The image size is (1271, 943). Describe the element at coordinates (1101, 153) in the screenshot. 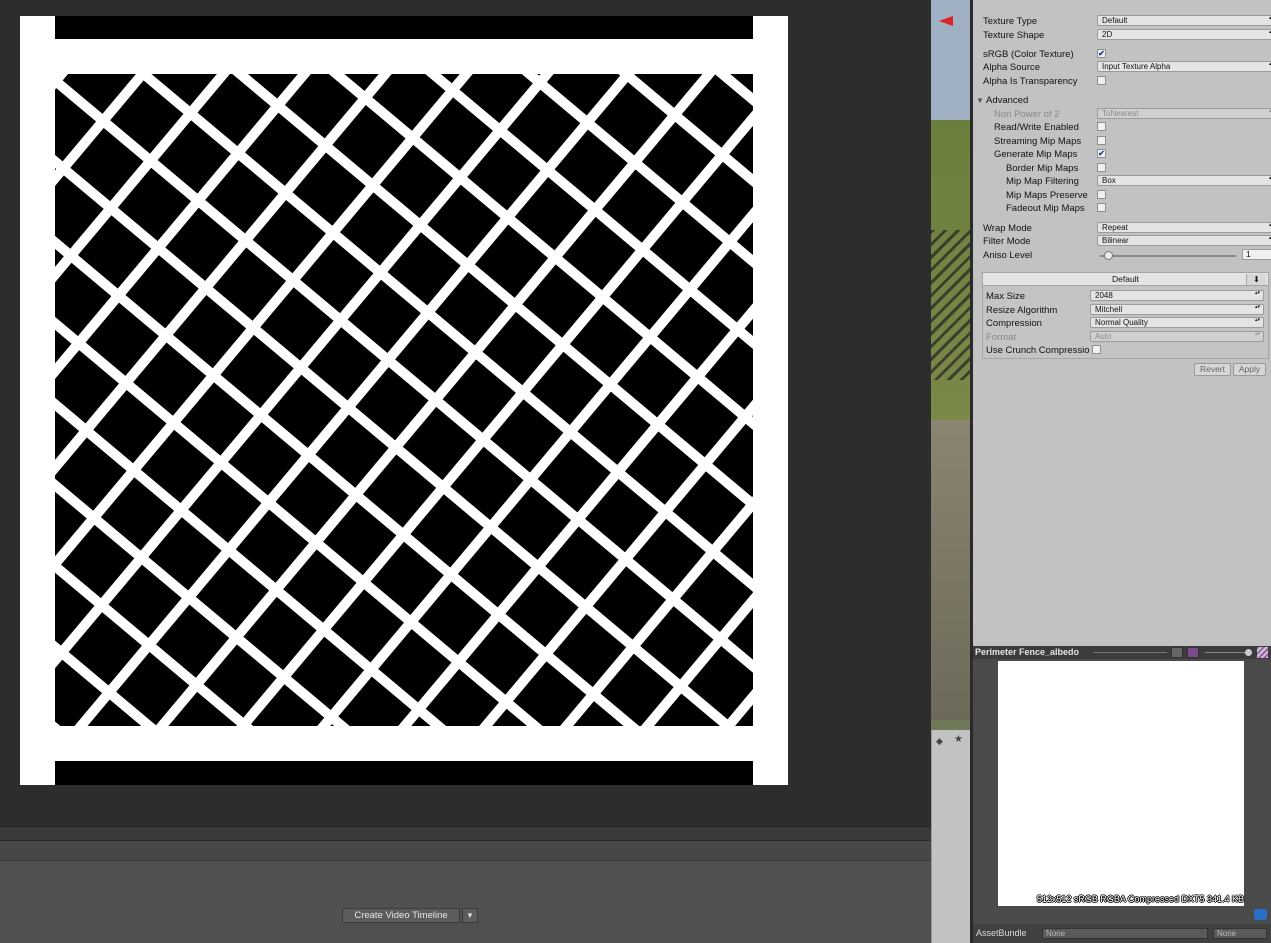

I see `generate-mips-checkbox: ✔` at that location.